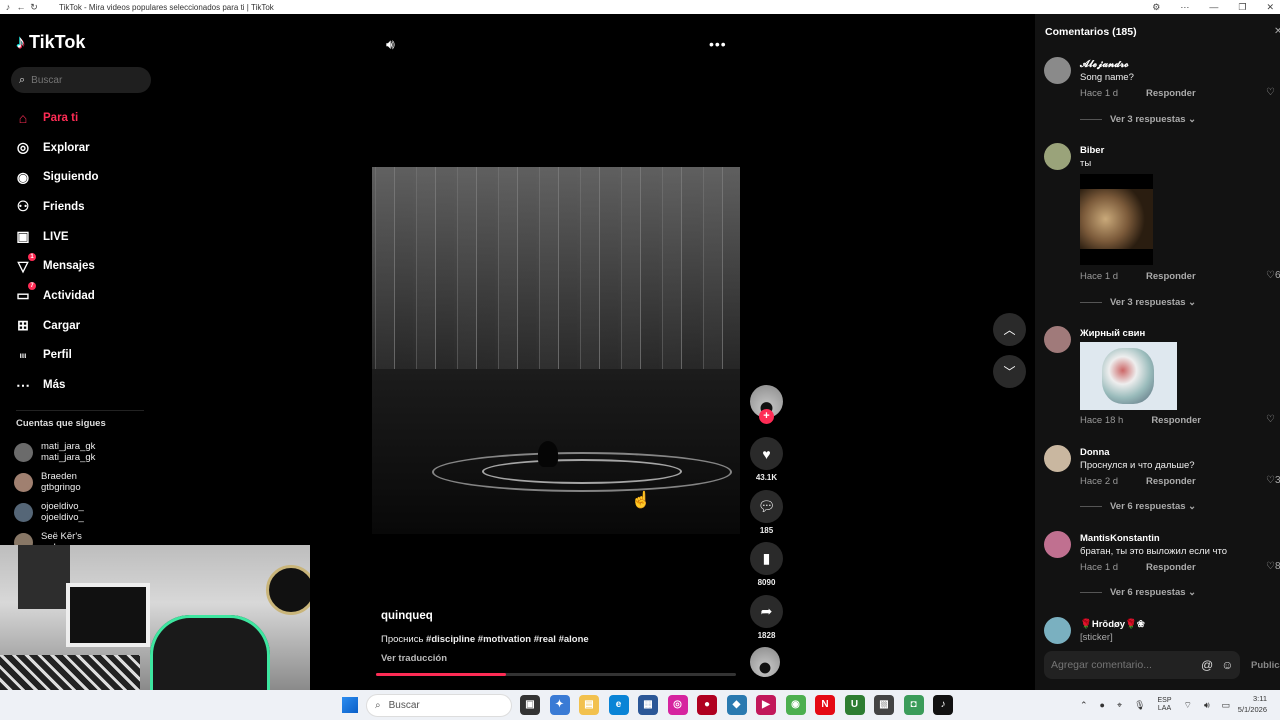  I want to click on notes-icon: ▧, so click(884, 705).